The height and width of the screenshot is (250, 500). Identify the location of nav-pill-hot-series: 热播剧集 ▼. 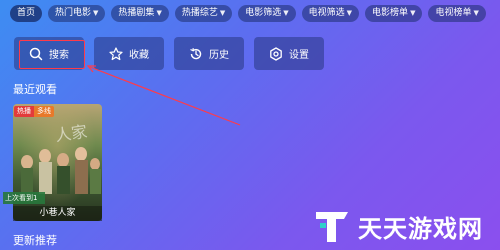
(140, 13).